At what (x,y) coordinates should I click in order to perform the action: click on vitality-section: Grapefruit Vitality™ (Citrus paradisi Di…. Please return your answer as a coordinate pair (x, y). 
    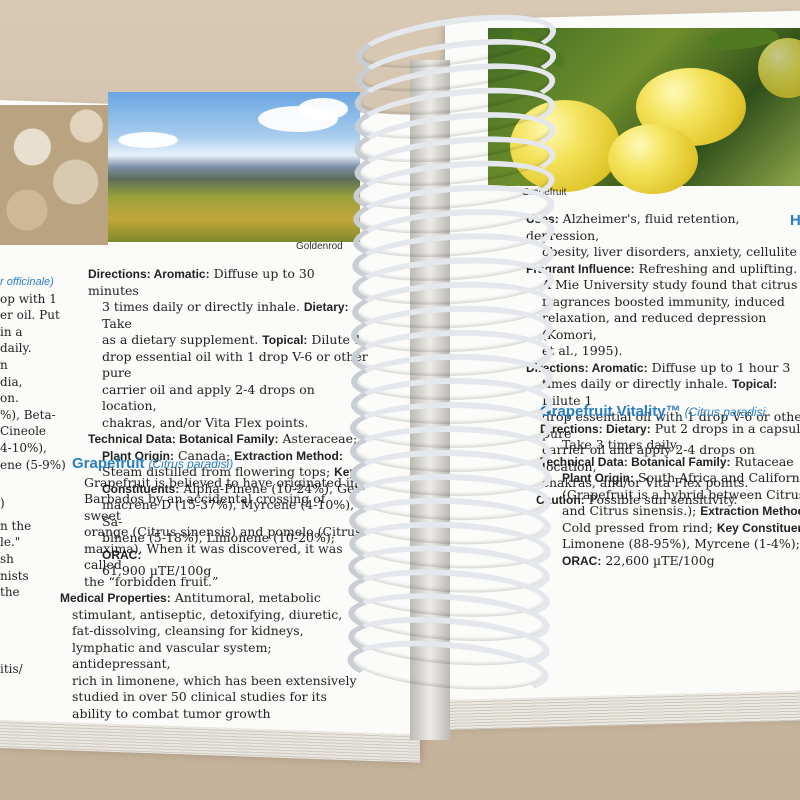
    Looking at the image, I should click on (670, 486).